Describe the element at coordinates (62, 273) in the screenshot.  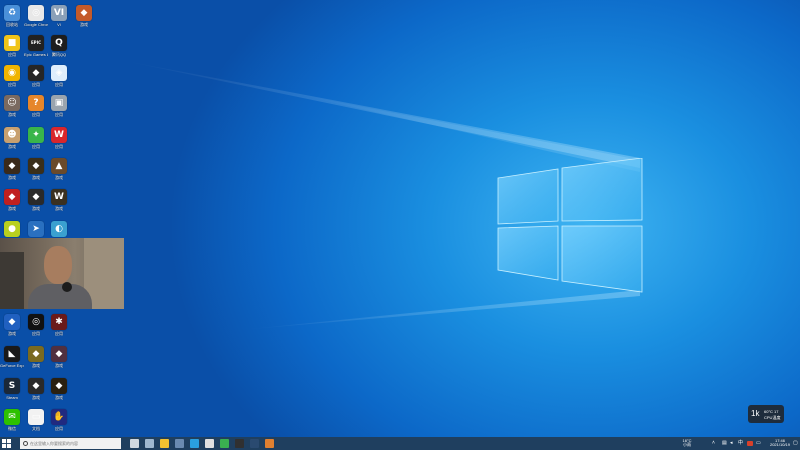
I see `webcam-overlay` at that location.